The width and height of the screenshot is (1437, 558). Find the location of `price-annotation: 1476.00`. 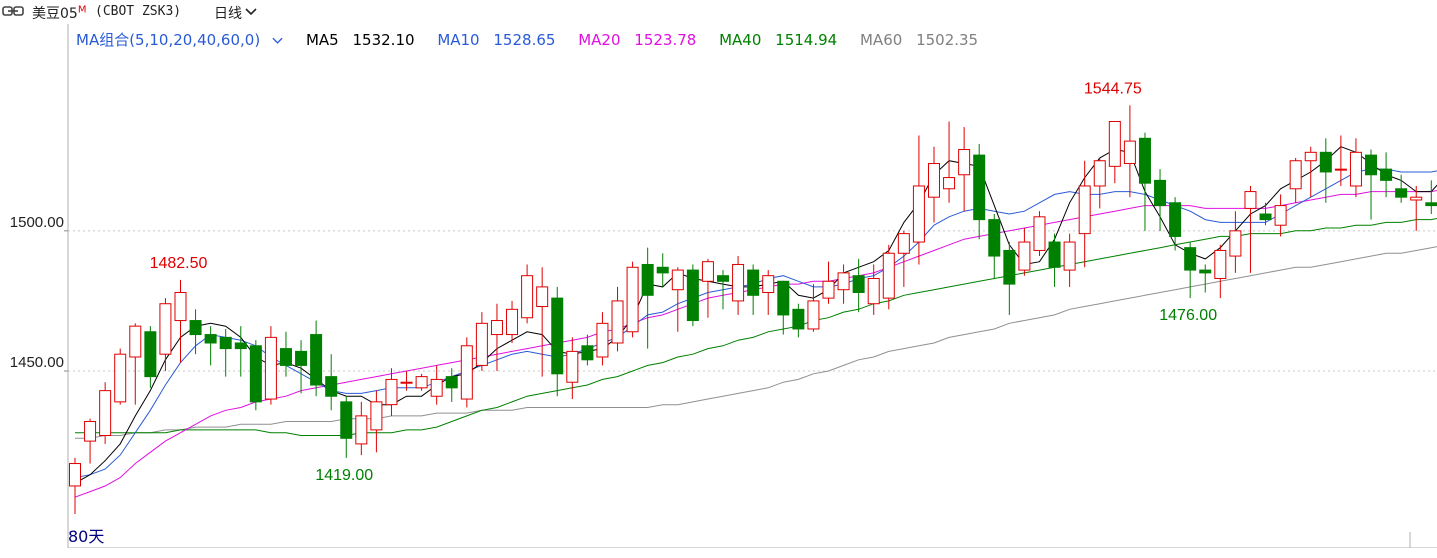

price-annotation: 1476.00 is located at coordinates (1188, 315).